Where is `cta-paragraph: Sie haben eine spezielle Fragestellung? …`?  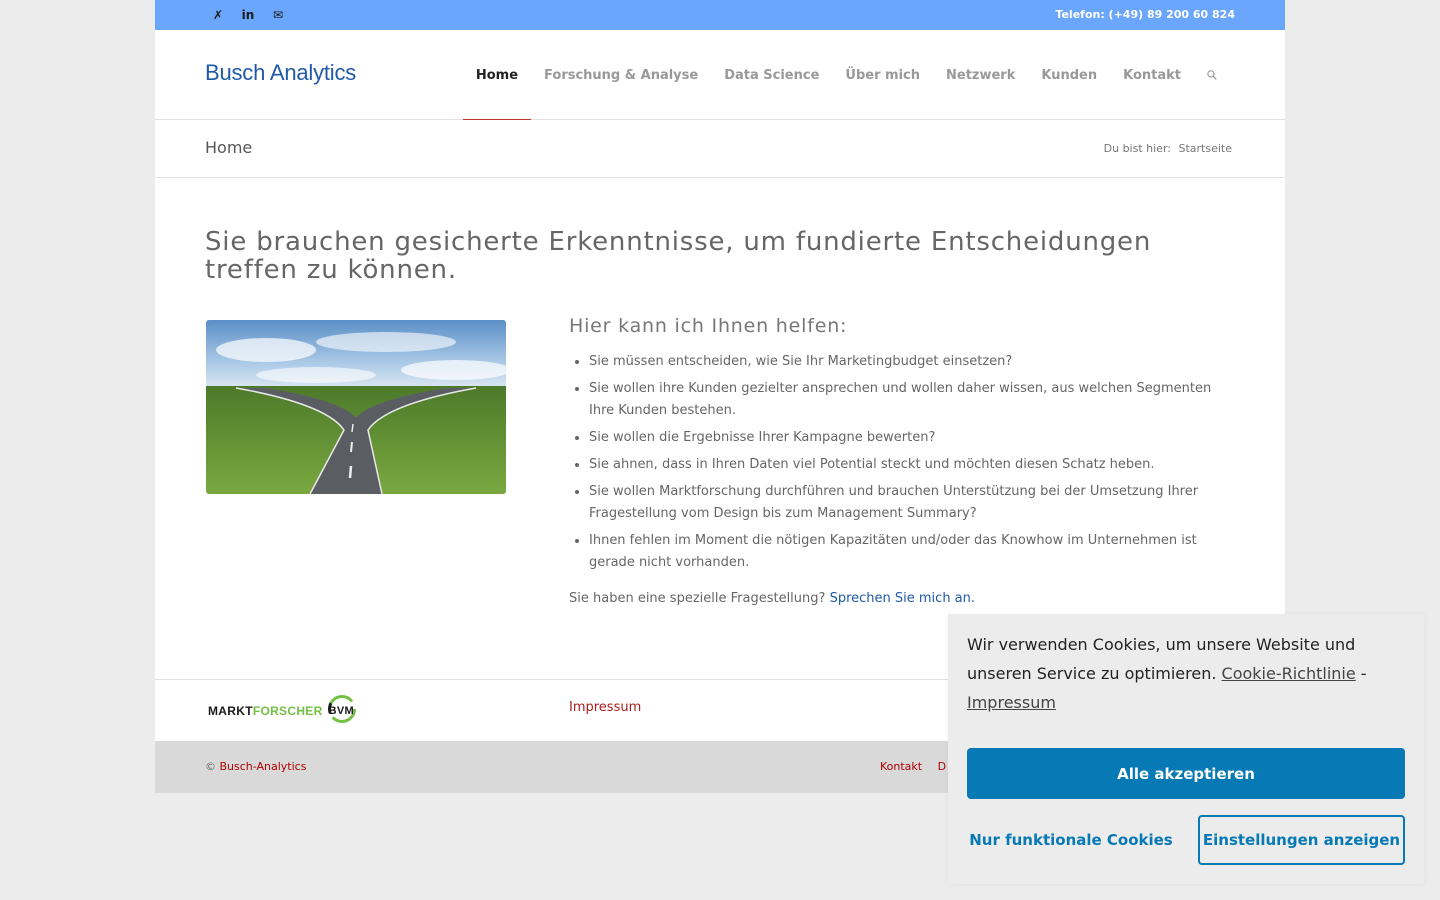 cta-paragraph: Sie haben eine spezielle Fragestellung? … is located at coordinates (899, 598).